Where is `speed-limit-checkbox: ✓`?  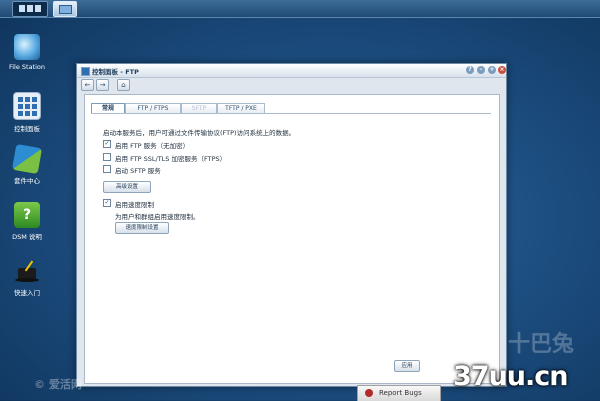
speed-limit-checkbox: ✓ is located at coordinates (107, 203).